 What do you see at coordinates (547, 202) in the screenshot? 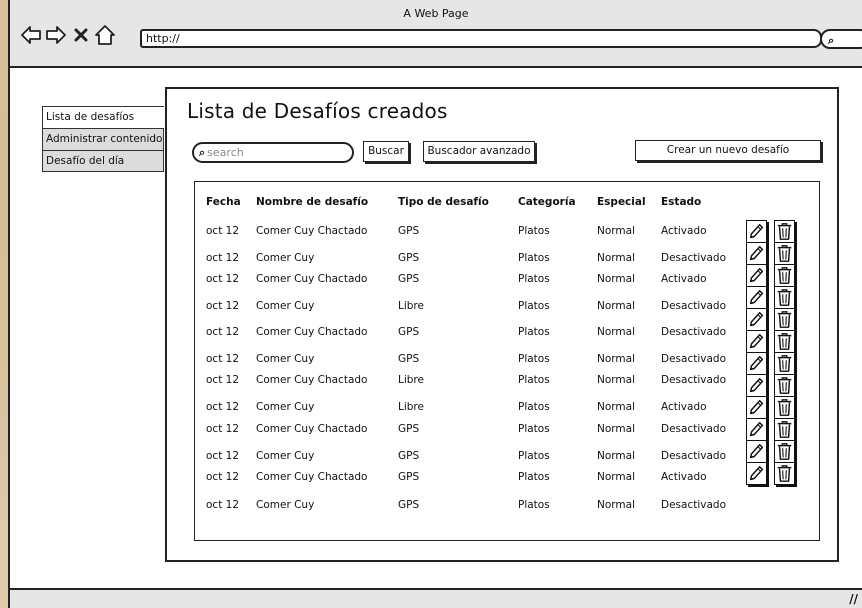
I see `column-header-categoria: Categoría` at bounding box center [547, 202].